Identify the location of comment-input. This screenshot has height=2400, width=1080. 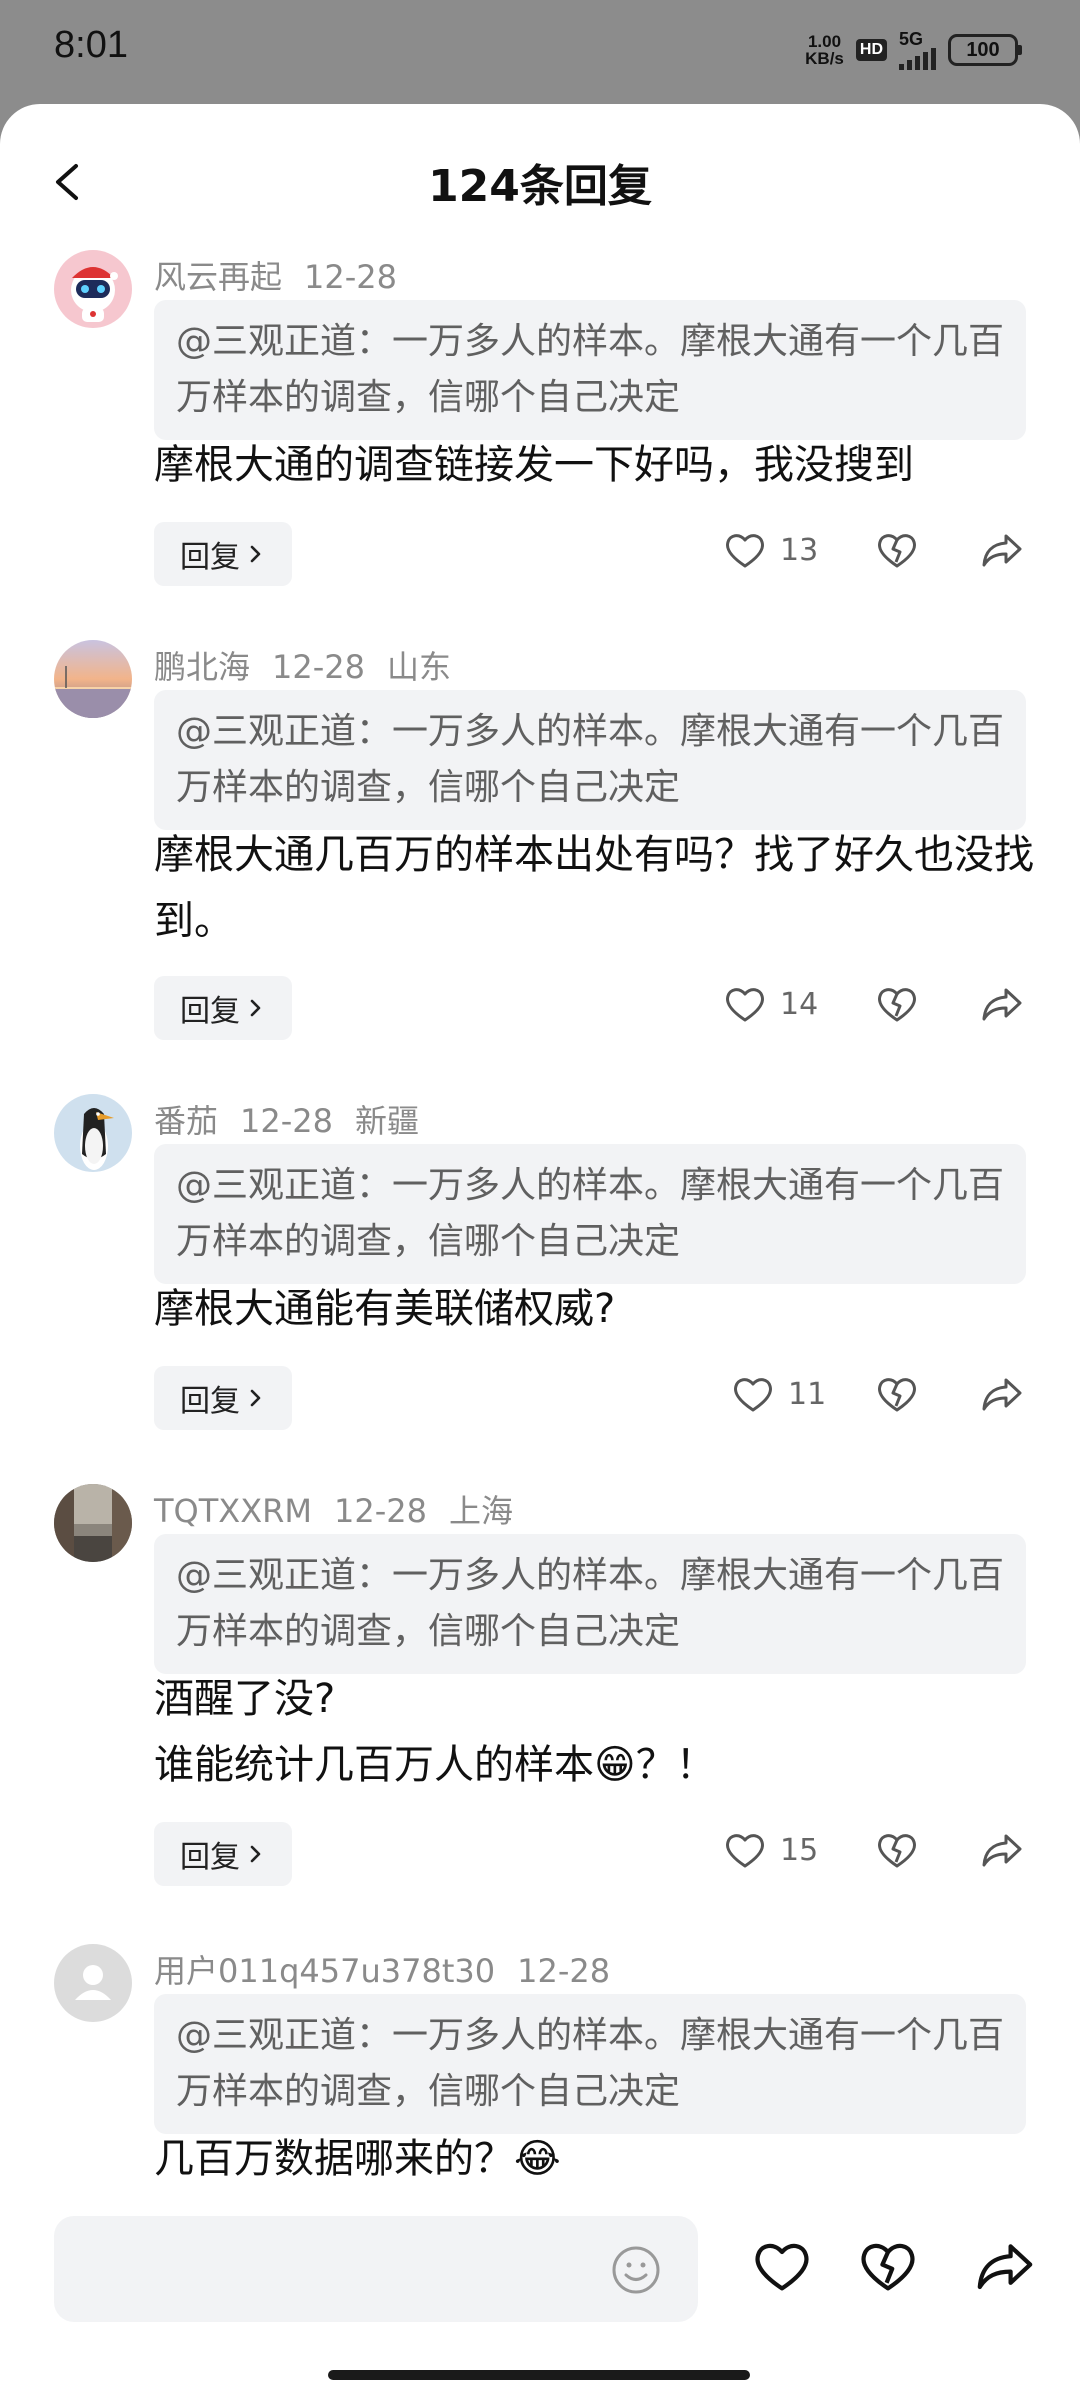
(376, 2269).